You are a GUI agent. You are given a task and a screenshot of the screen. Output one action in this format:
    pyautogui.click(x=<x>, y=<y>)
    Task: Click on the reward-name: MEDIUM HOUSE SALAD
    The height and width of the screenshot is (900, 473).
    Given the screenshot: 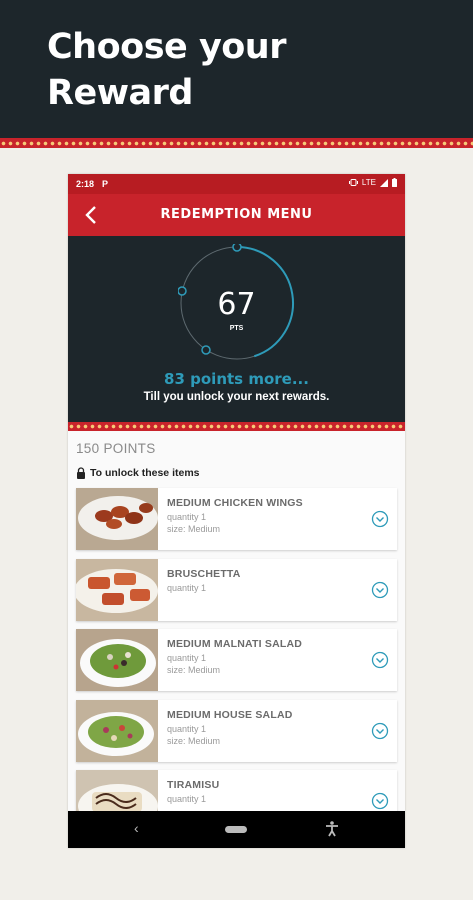 What is the action you would take?
    pyautogui.click(x=230, y=715)
    